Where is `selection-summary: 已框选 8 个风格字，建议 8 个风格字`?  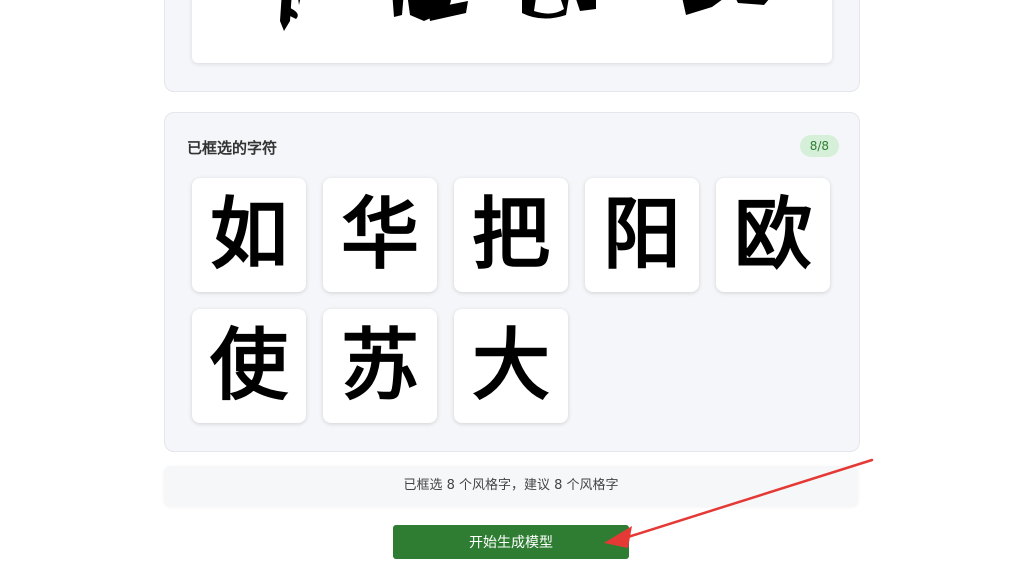 selection-summary: 已框选 8 个风格字，建议 8 个风格字 is located at coordinates (511, 486).